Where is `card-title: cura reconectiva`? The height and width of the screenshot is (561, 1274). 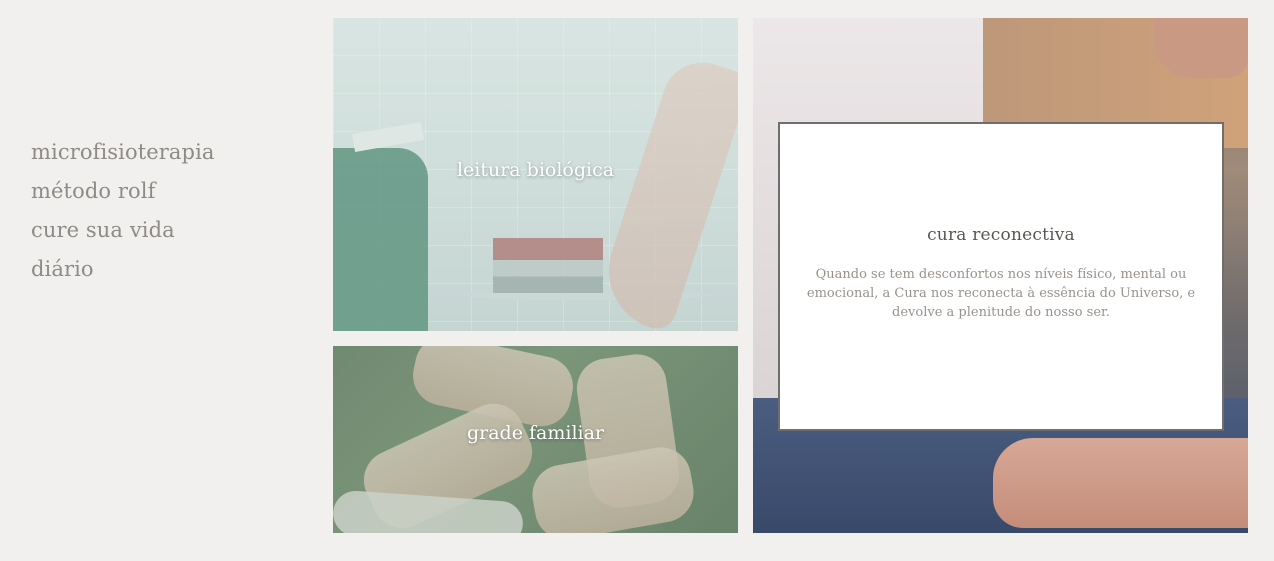
card-title: cura reconectiva is located at coordinates (1001, 235).